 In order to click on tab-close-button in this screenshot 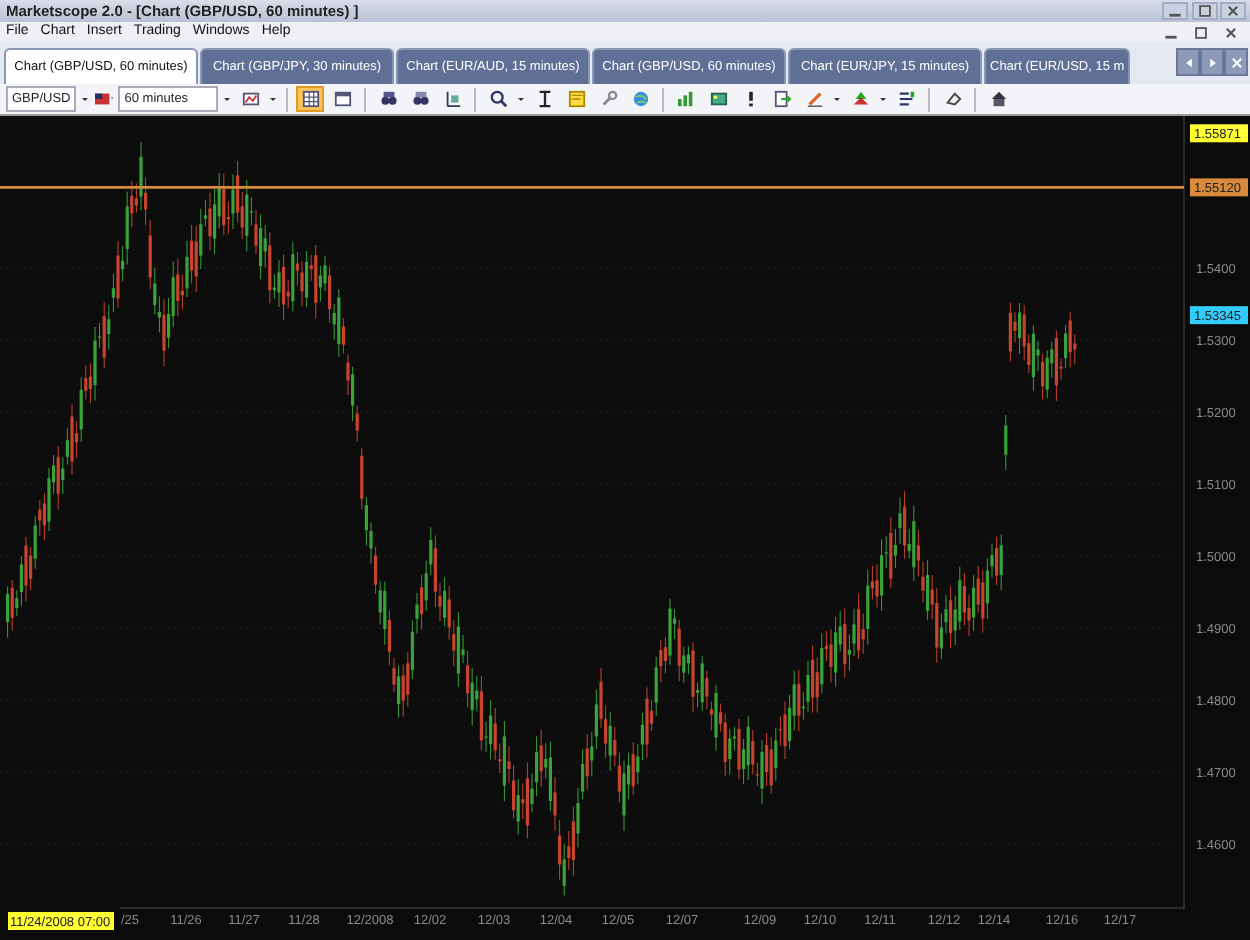, I will do `click(1236, 62)`.